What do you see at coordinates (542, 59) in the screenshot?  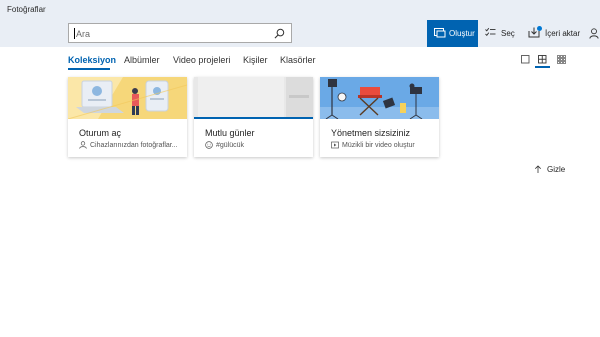 I see `medium-view-icon` at bounding box center [542, 59].